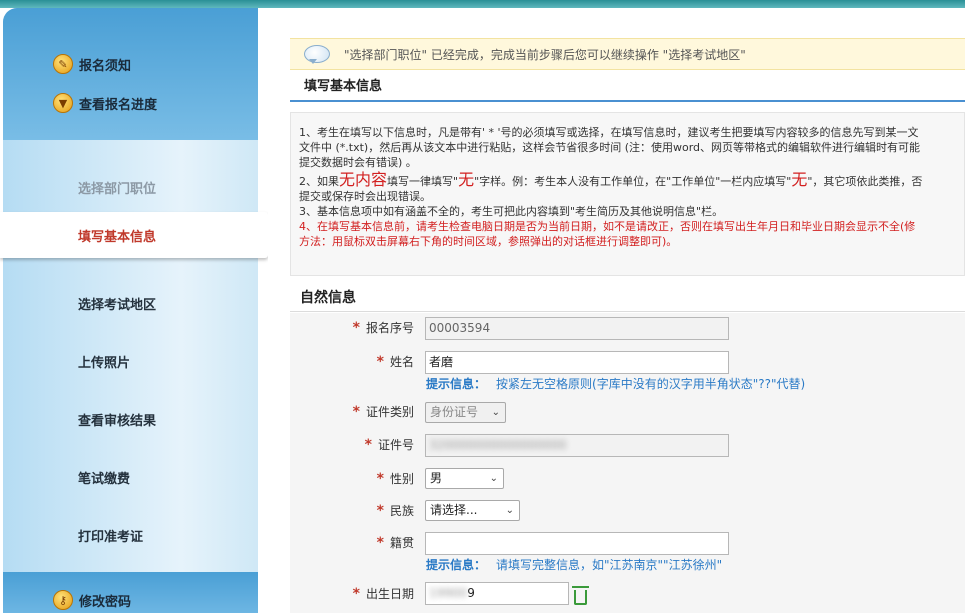 This screenshot has height=613, width=965. I want to click on birth-date-label: * 出生日期, so click(383, 594).